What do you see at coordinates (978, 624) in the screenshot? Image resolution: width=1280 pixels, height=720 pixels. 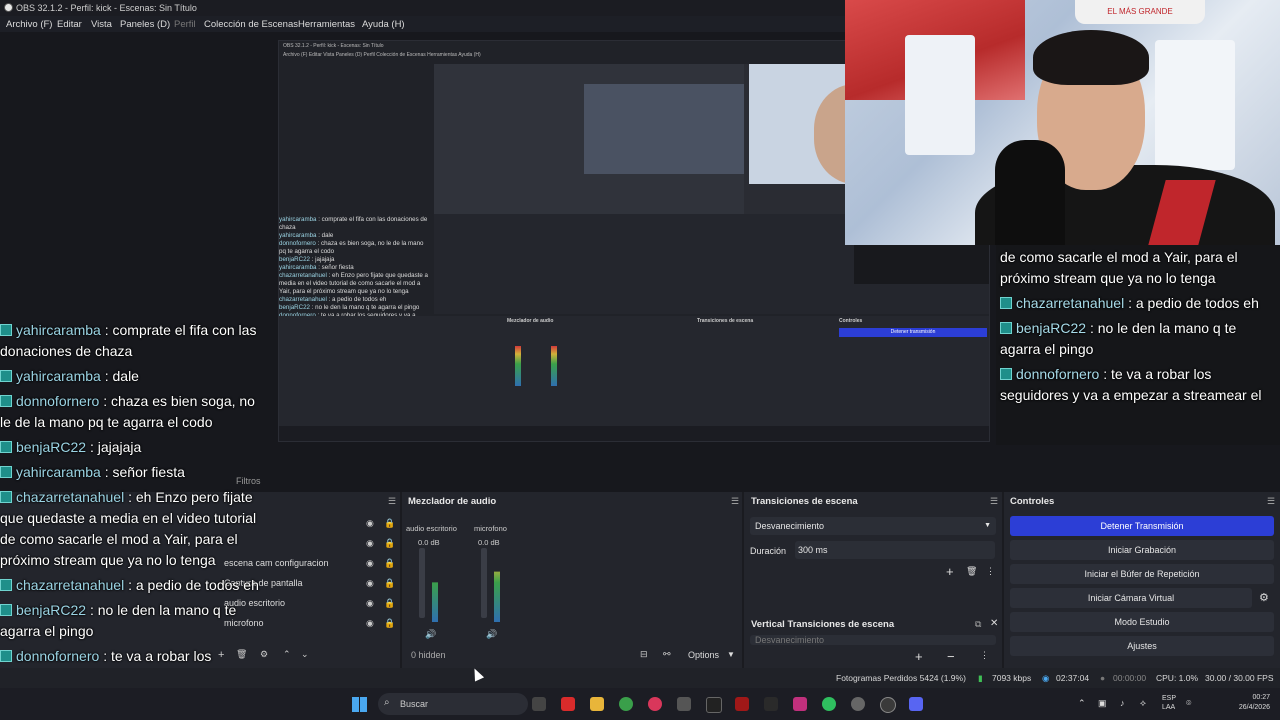 I see `float-icon: ⧉` at bounding box center [978, 624].